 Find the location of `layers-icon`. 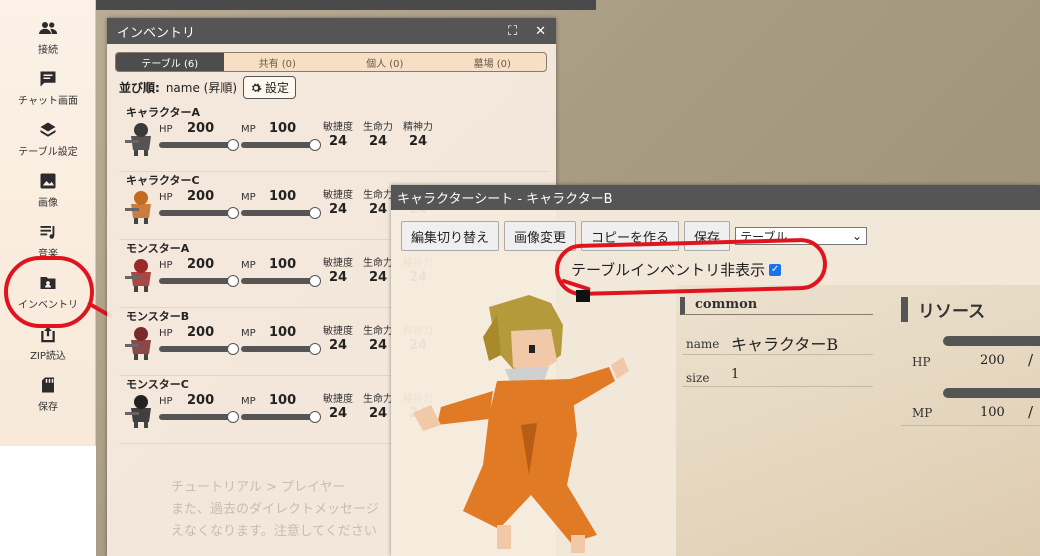

layers-icon is located at coordinates (48, 130).